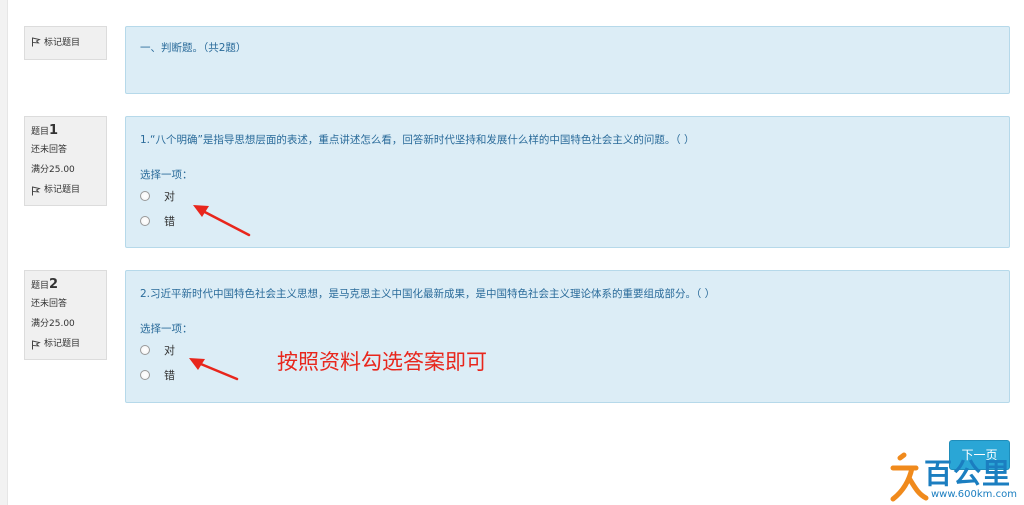 This screenshot has width=1024, height=505. Describe the element at coordinates (193, 48) in the screenshot. I see `section-title: 一、判断题。（共2题）` at that location.